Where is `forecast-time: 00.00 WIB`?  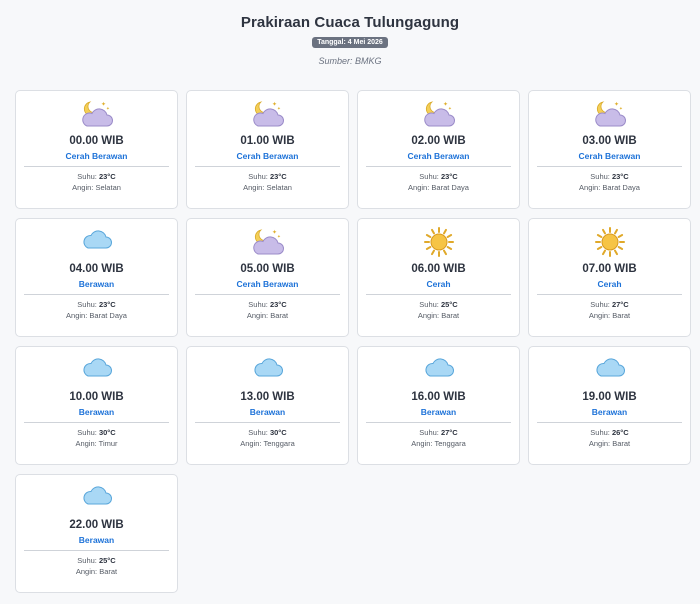
forecast-time: 00.00 WIB is located at coordinates (96, 141).